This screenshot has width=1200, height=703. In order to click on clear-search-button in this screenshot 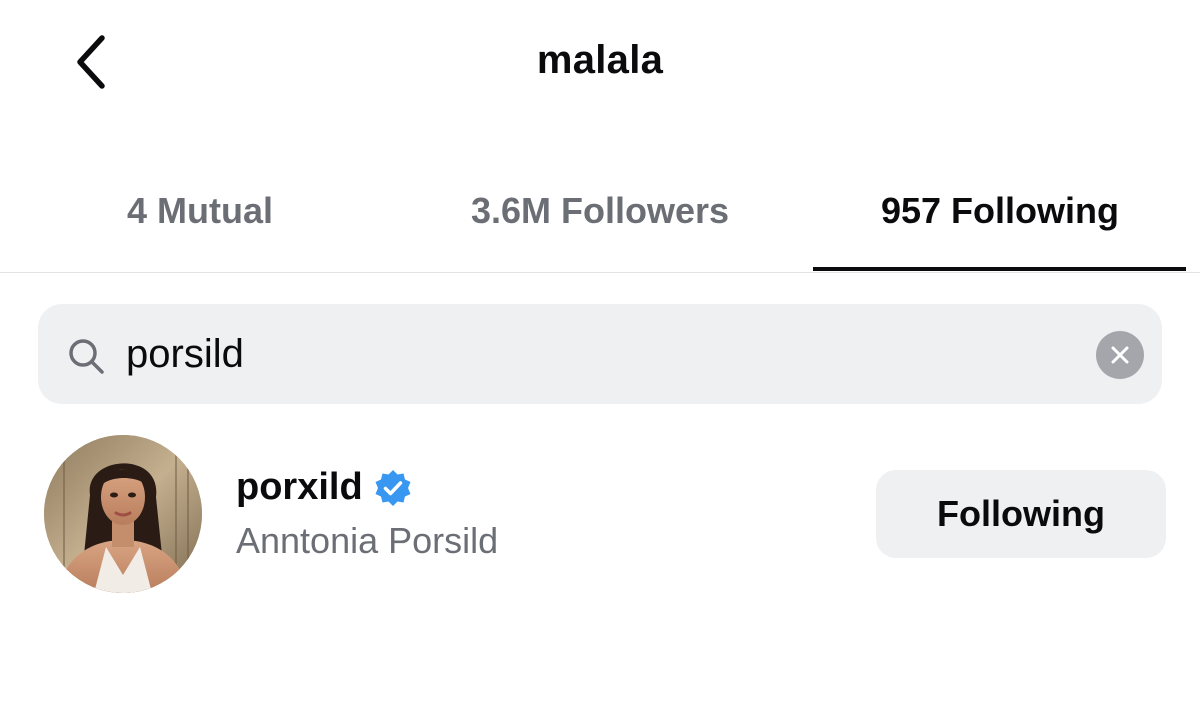, I will do `click(1120, 355)`.